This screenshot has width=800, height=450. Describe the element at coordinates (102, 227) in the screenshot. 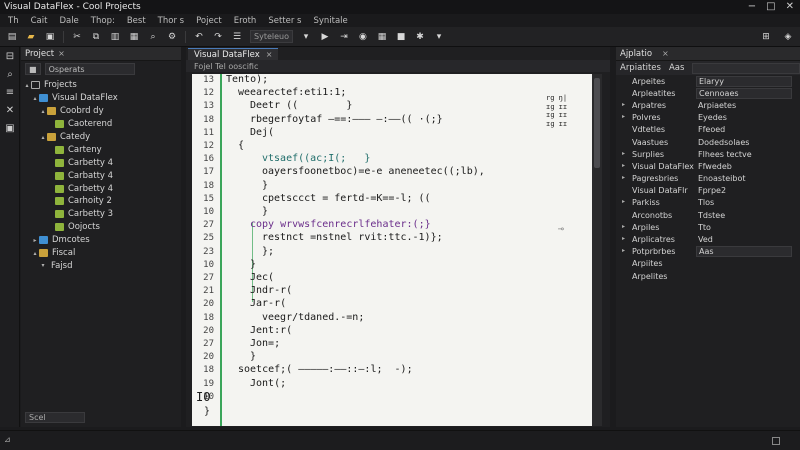

I see `tree-item: Oojocts` at that location.